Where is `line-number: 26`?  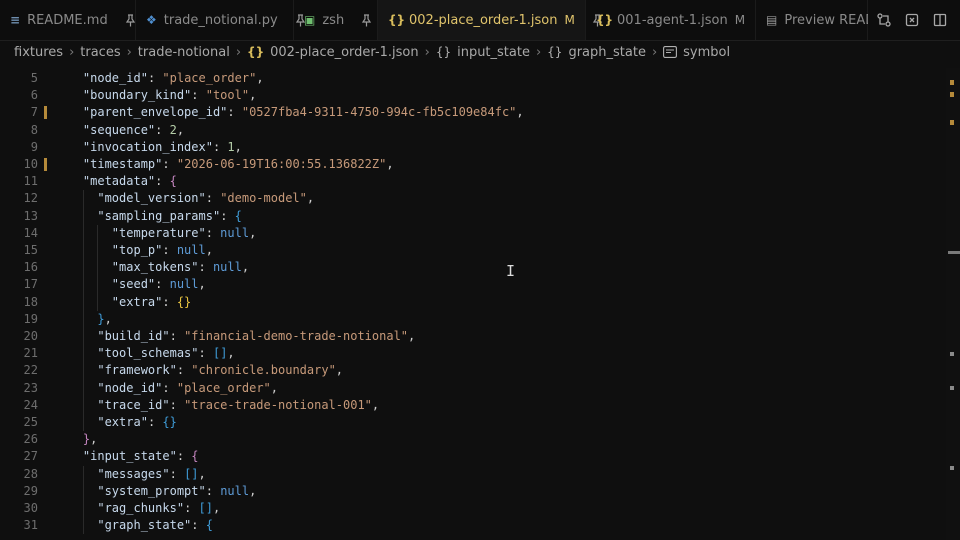
line-number: 26 is located at coordinates (30, 439).